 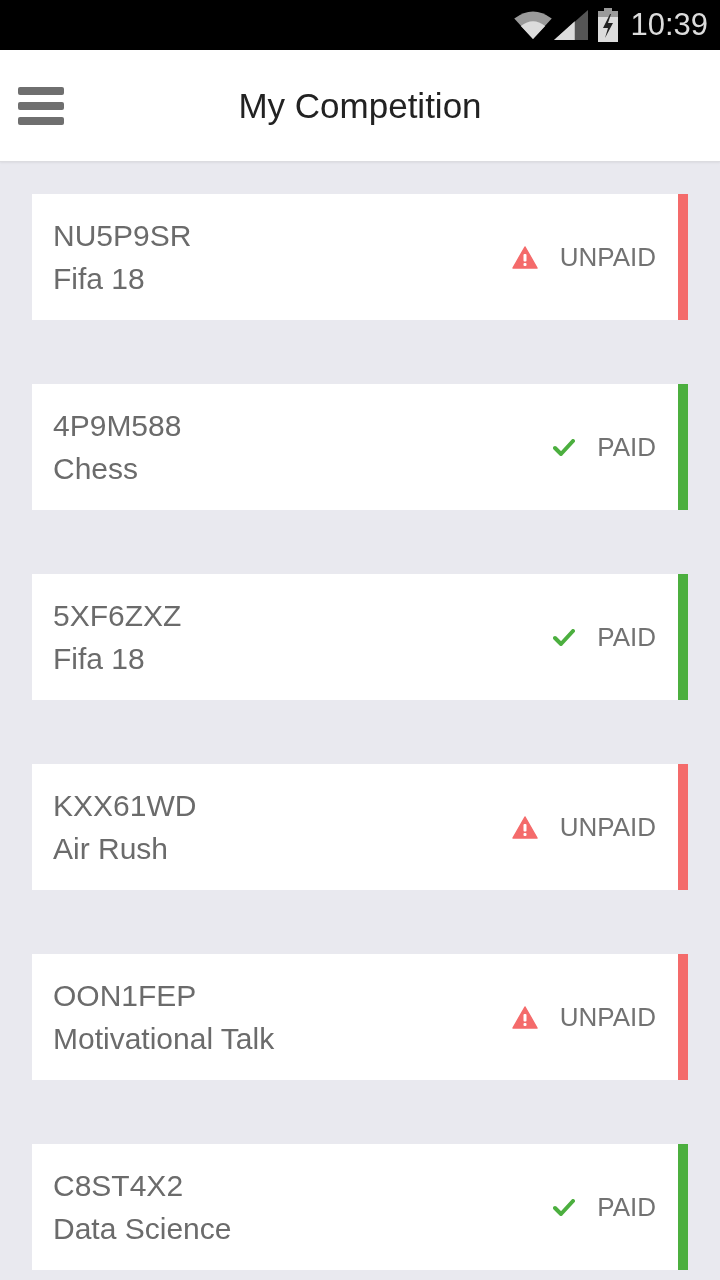 What do you see at coordinates (164, 1039) in the screenshot?
I see `competition-name: Motivational Talk` at bounding box center [164, 1039].